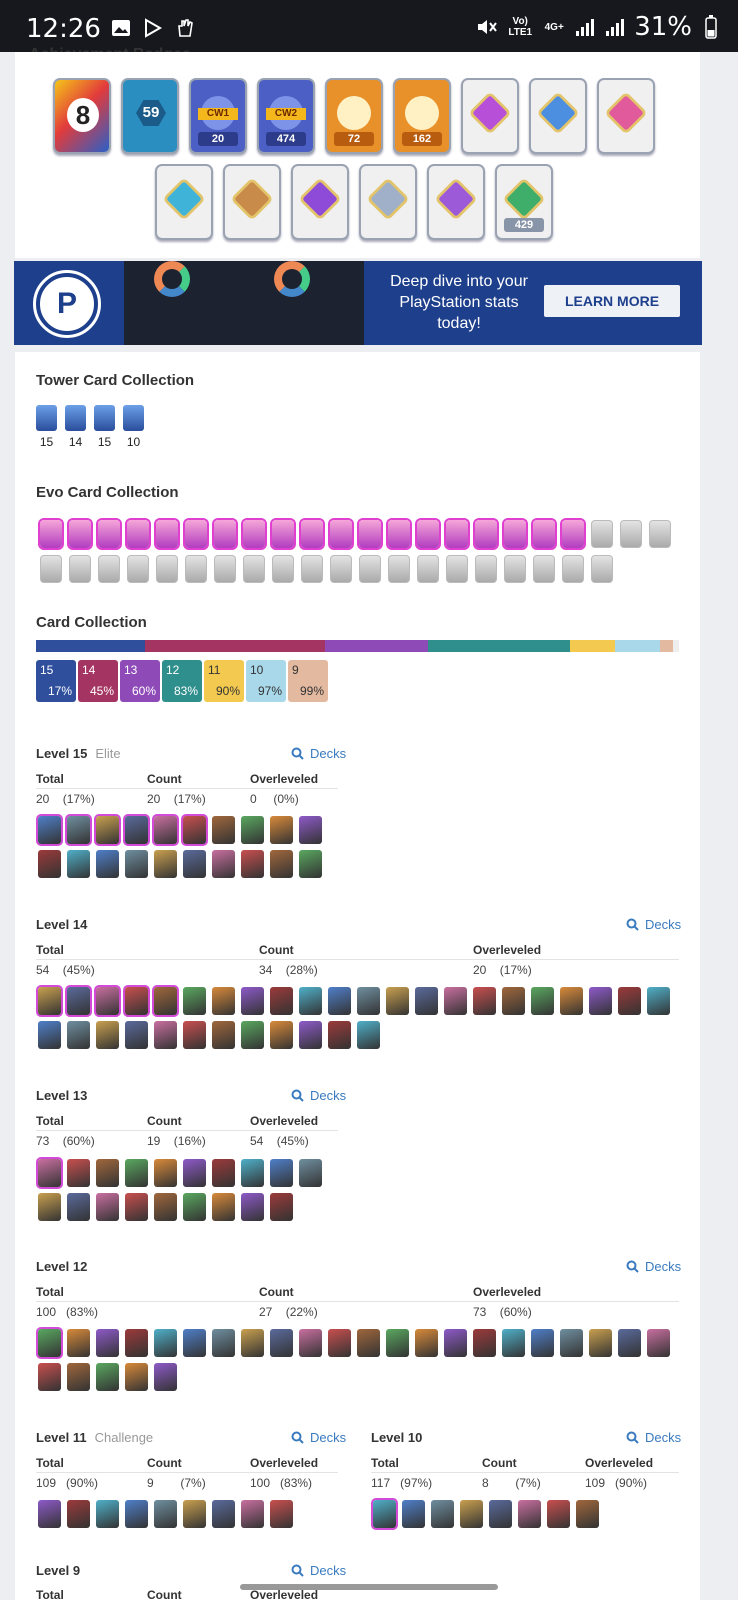 The height and width of the screenshot is (1600, 738). I want to click on level13-decks-link: Decks, so click(318, 1095).